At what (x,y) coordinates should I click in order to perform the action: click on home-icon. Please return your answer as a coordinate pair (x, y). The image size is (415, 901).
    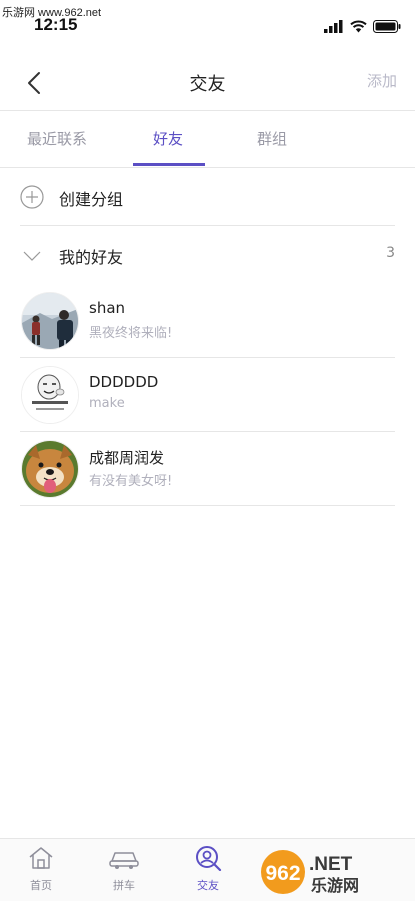
    Looking at the image, I should click on (41, 858).